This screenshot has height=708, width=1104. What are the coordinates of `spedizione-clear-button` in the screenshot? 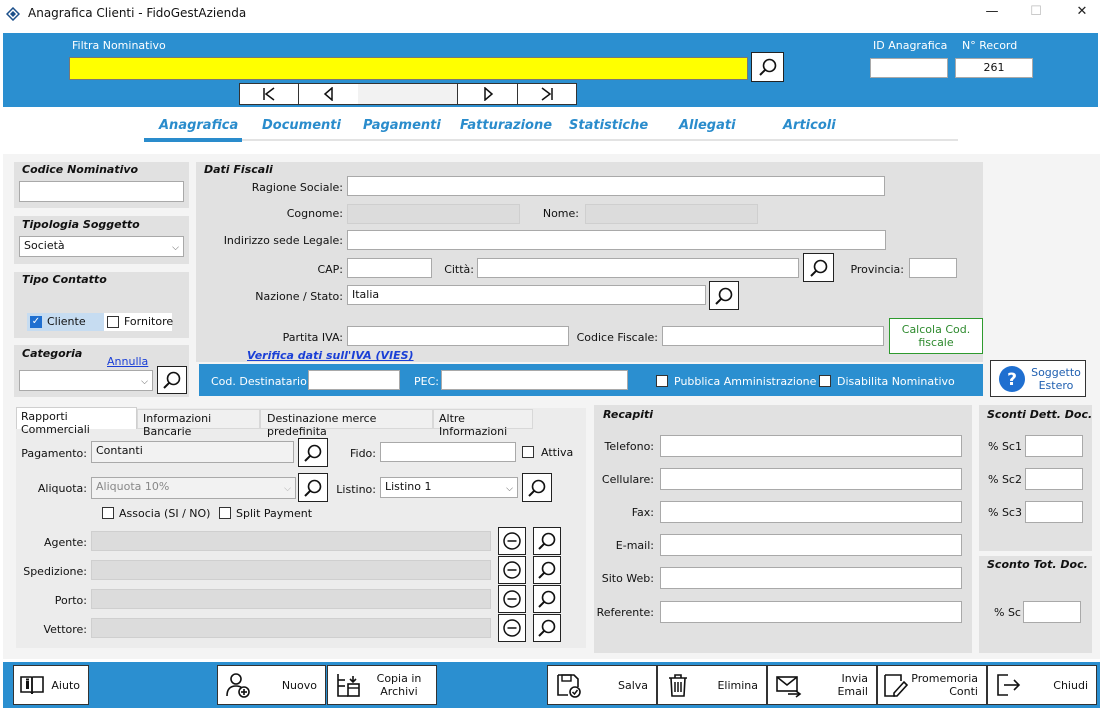 It's located at (512, 570).